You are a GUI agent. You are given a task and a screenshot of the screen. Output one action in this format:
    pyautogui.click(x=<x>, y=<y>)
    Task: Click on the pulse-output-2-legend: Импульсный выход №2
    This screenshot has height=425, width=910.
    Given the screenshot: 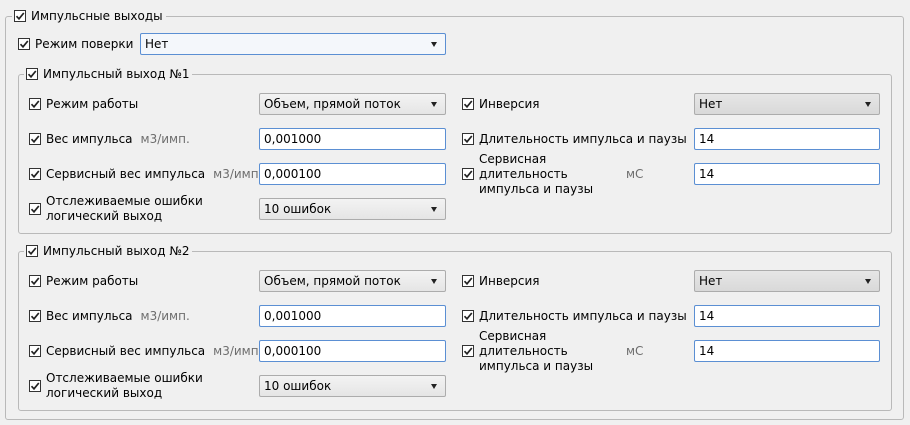 What is the action you would take?
    pyautogui.click(x=108, y=251)
    